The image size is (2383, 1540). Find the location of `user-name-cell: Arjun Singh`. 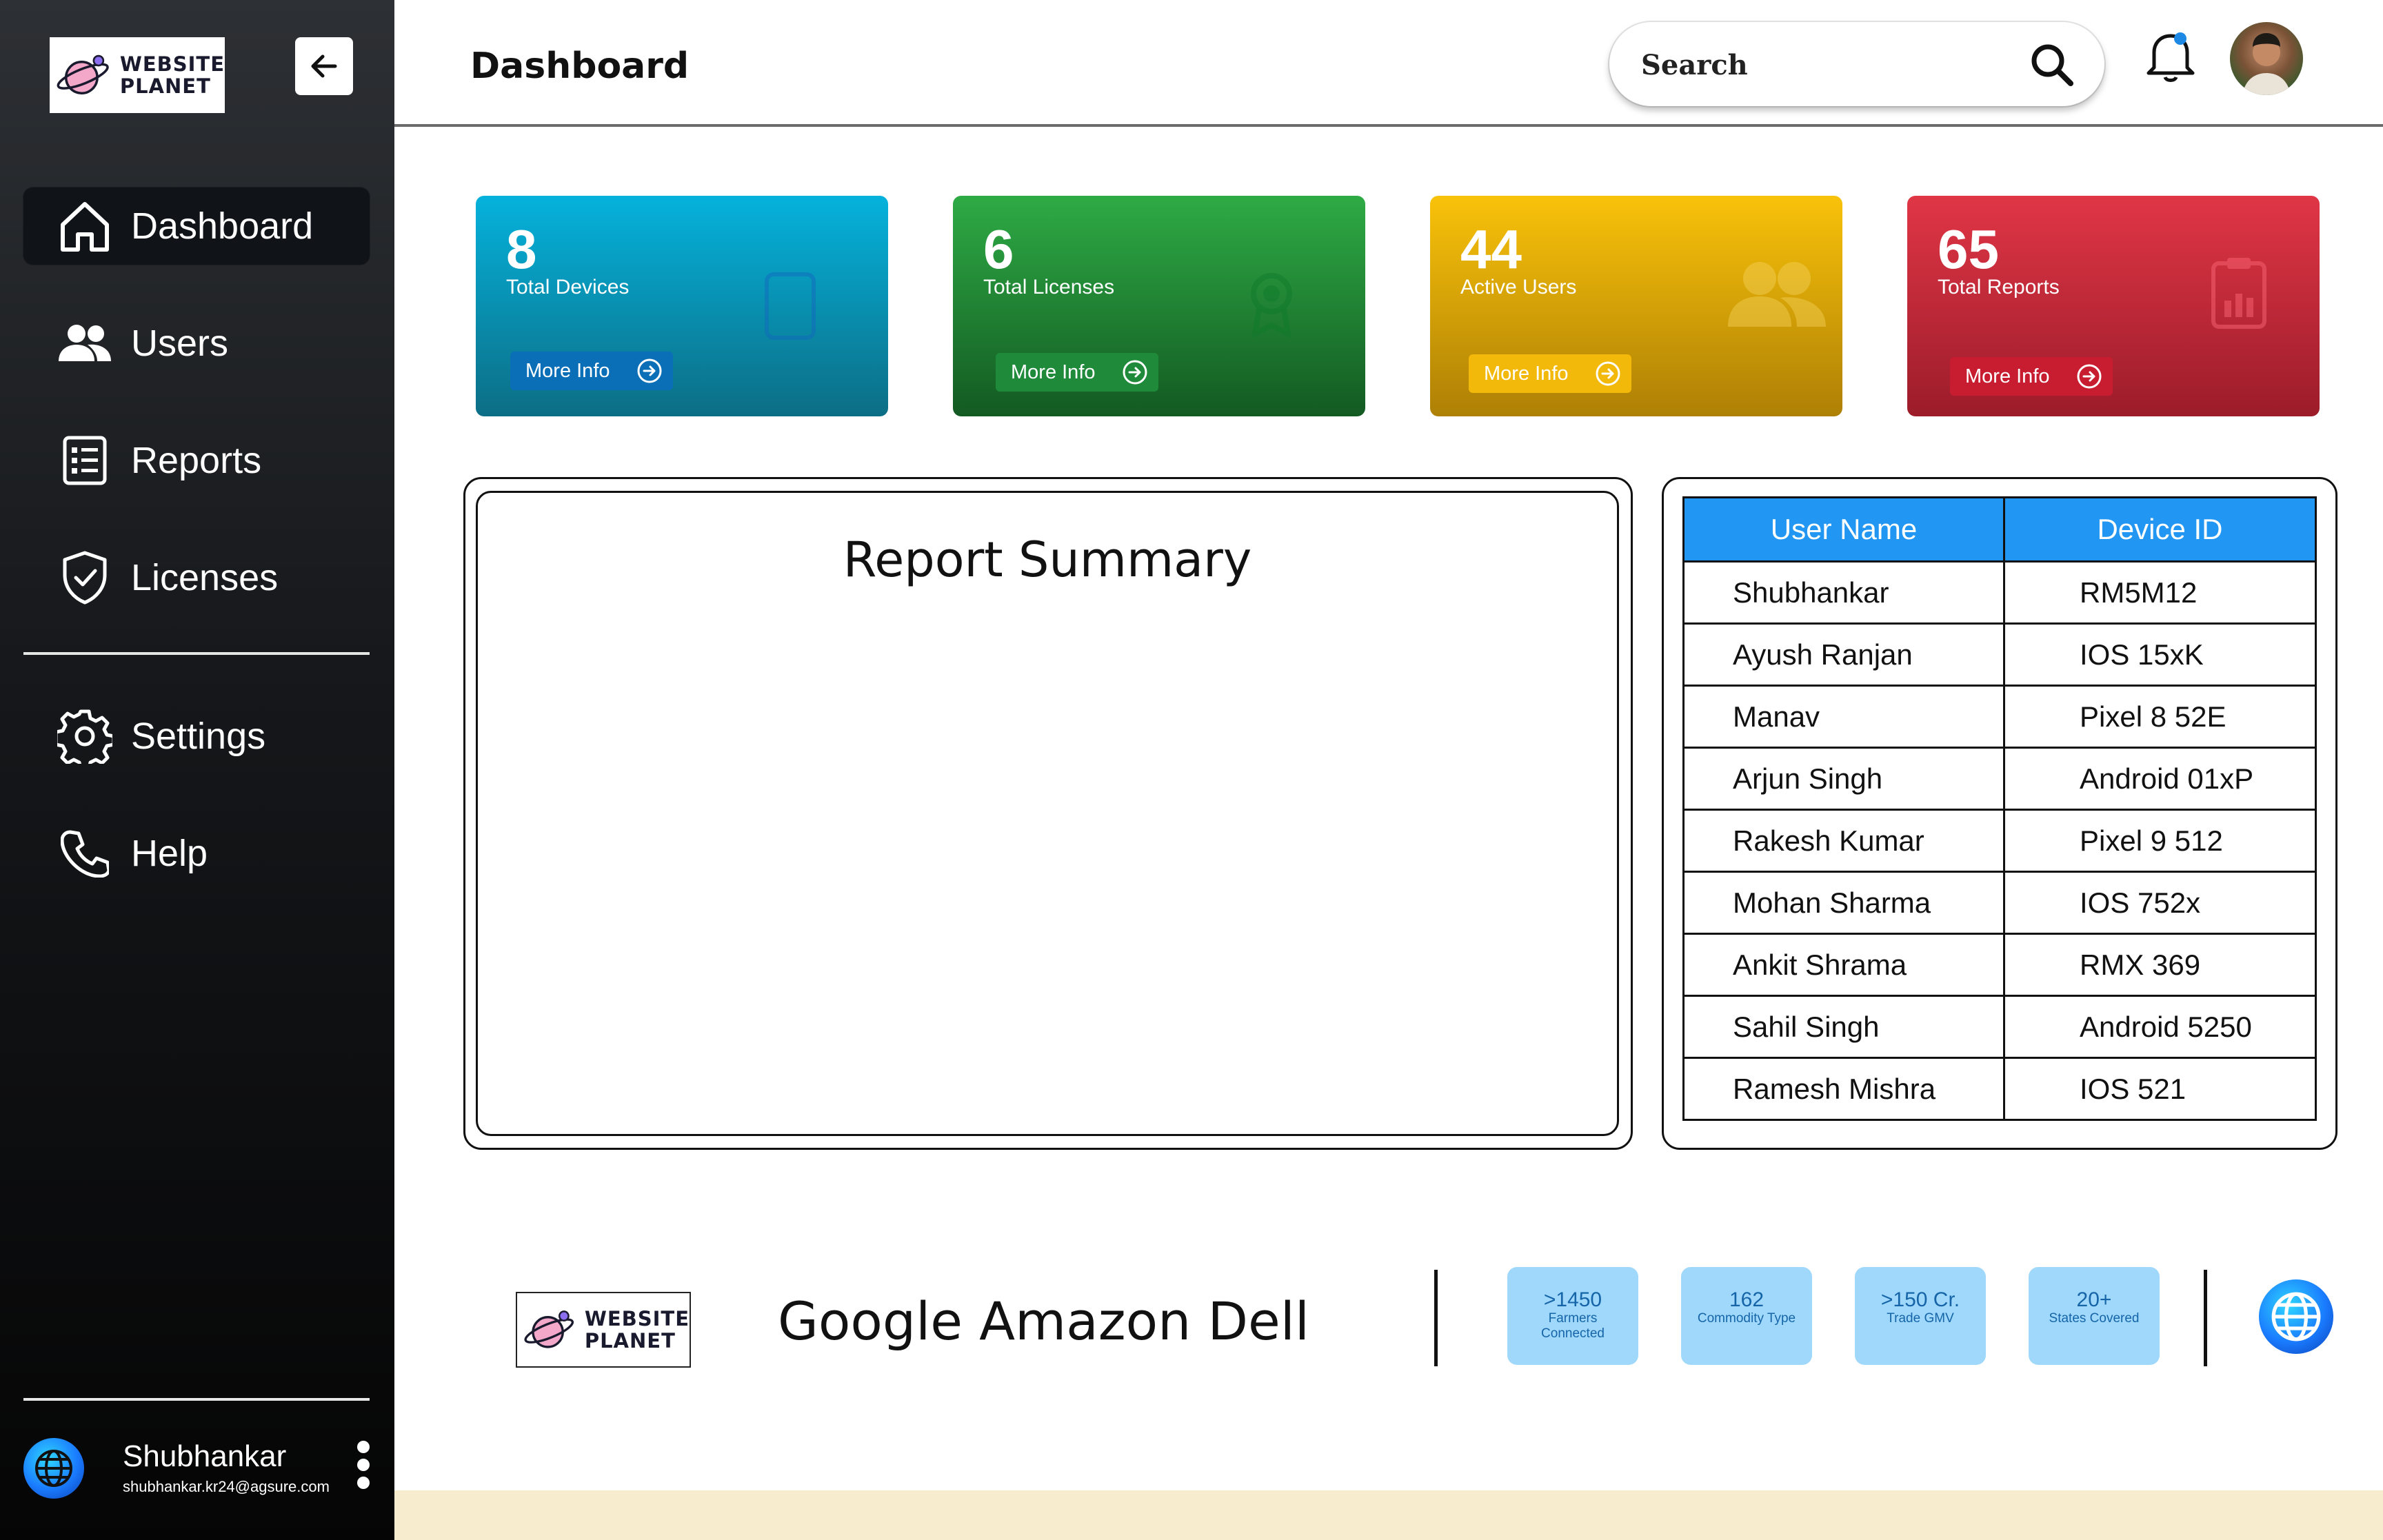

user-name-cell: Arjun Singh is located at coordinates (1843, 779).